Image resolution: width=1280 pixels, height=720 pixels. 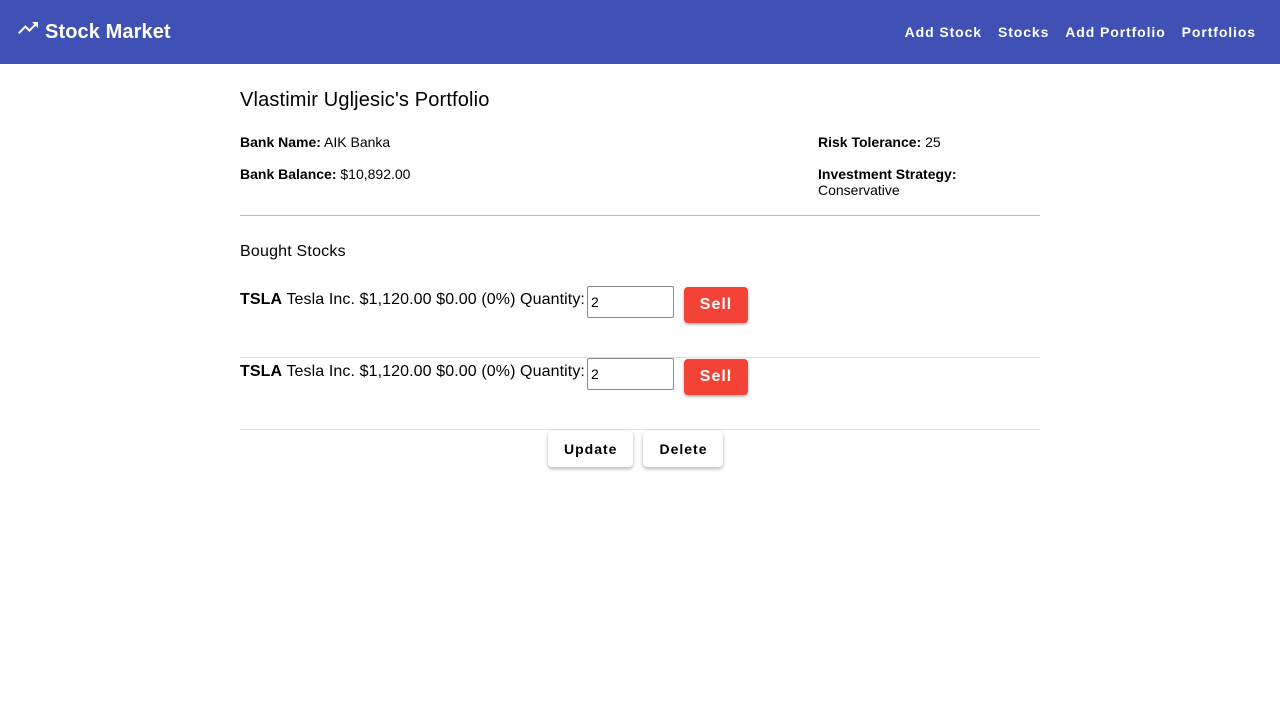 I want to click on bank-name-label: Bank Name:, so click(x=280, y=142).